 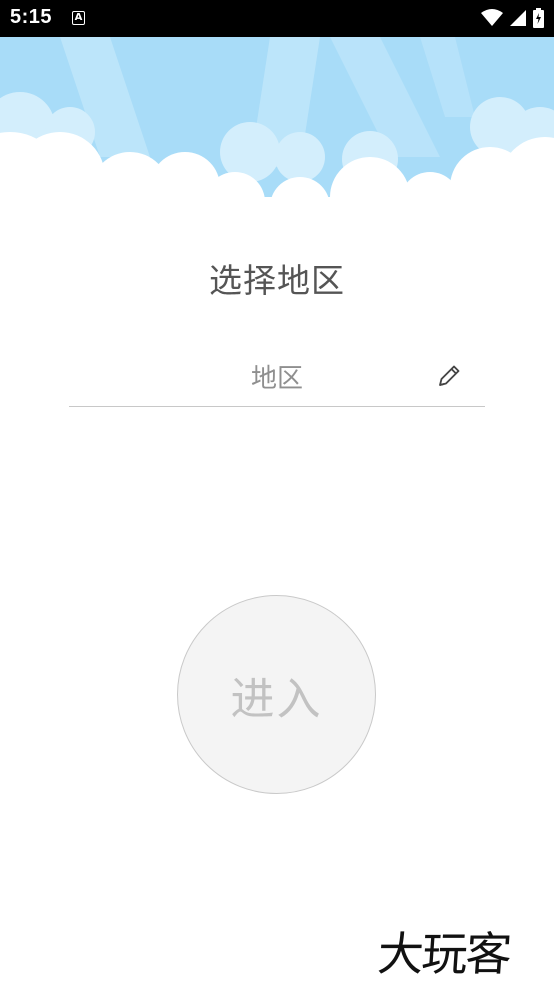 I want to click on status-time: 5:15, so click(x=31, y=17).